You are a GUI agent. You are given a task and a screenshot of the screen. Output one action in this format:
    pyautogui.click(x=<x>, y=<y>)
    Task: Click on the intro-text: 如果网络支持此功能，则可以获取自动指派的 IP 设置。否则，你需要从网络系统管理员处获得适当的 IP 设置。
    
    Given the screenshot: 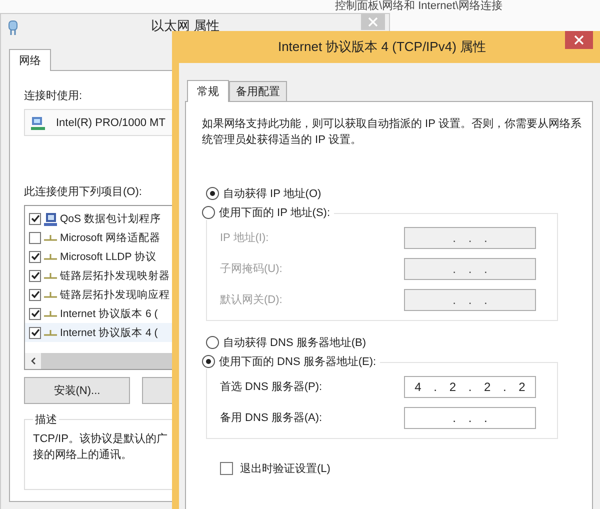 What is the action you would take?
    pyautogui.click(x=392, y=132)
    